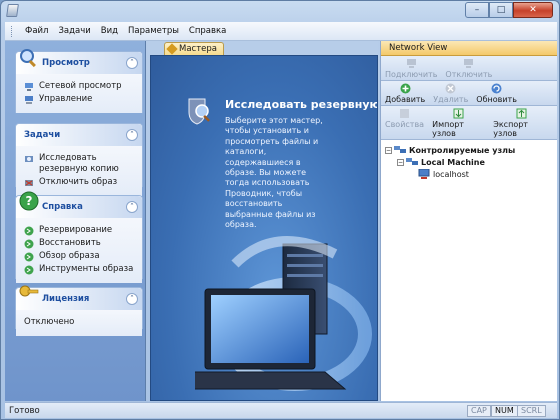  Describe the element at coordinates (405, 88) in the screenshot. I see `add-icon` at that location.